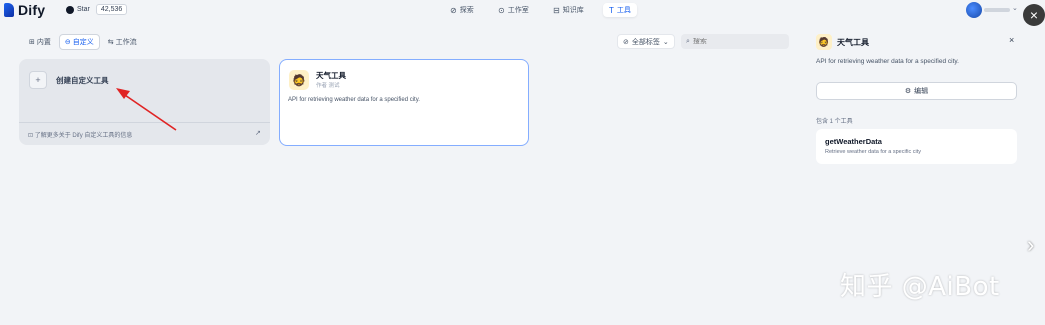 The height and width of the screenshot is (325, 1045). What do you see at coordinates (997, 10) in the screenshot?
I see `user-name-redacted` at bounding box center [997, 10].